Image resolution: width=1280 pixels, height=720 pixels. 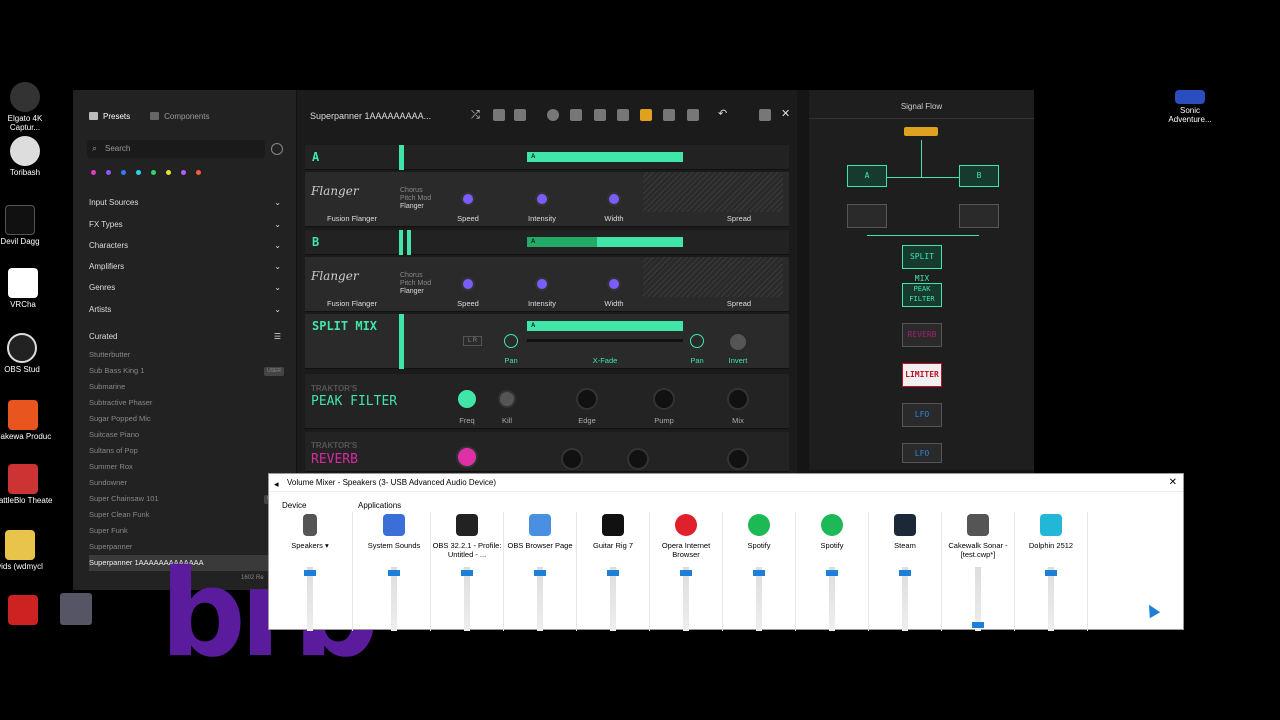 What do you see at coordinates (722, 113) in the screenshot?
I see `undo-icon: ↶` at bounding box center [722, 113].